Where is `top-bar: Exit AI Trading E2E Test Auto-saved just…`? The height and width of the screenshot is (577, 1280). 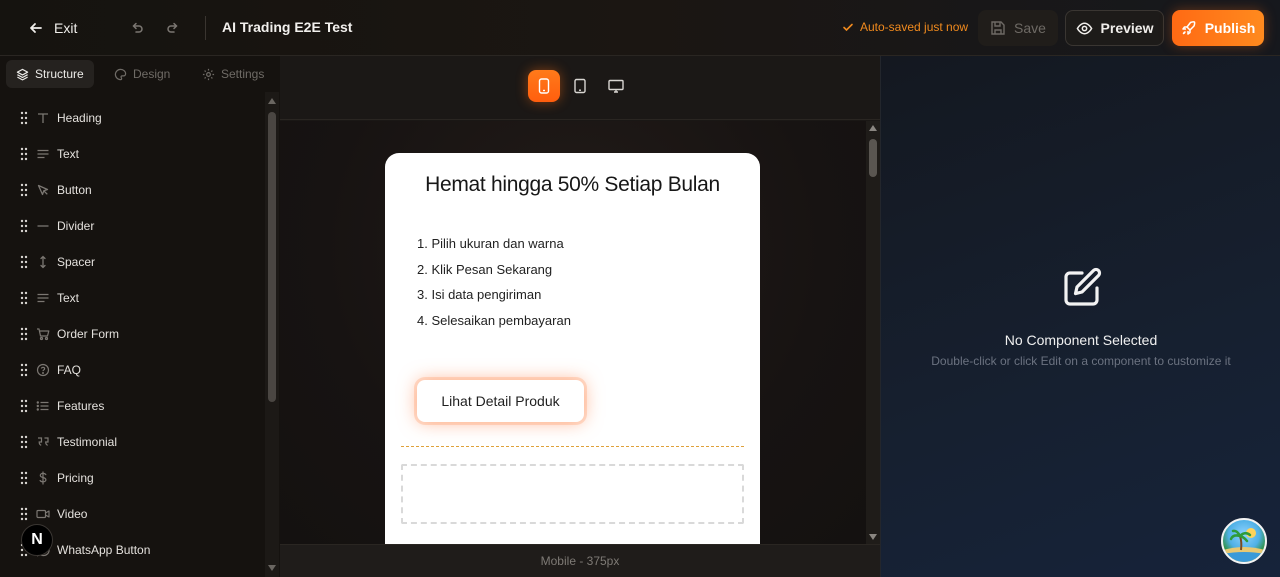 top-bar: Exit AI Trading E2E Test Auto-saved just… is located at coordinates (640, 28).